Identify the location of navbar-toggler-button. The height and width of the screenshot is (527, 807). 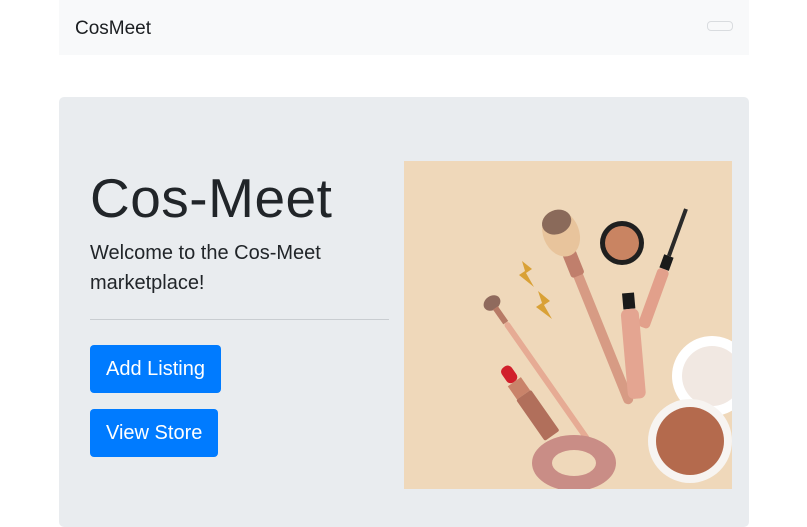
(720, 26).